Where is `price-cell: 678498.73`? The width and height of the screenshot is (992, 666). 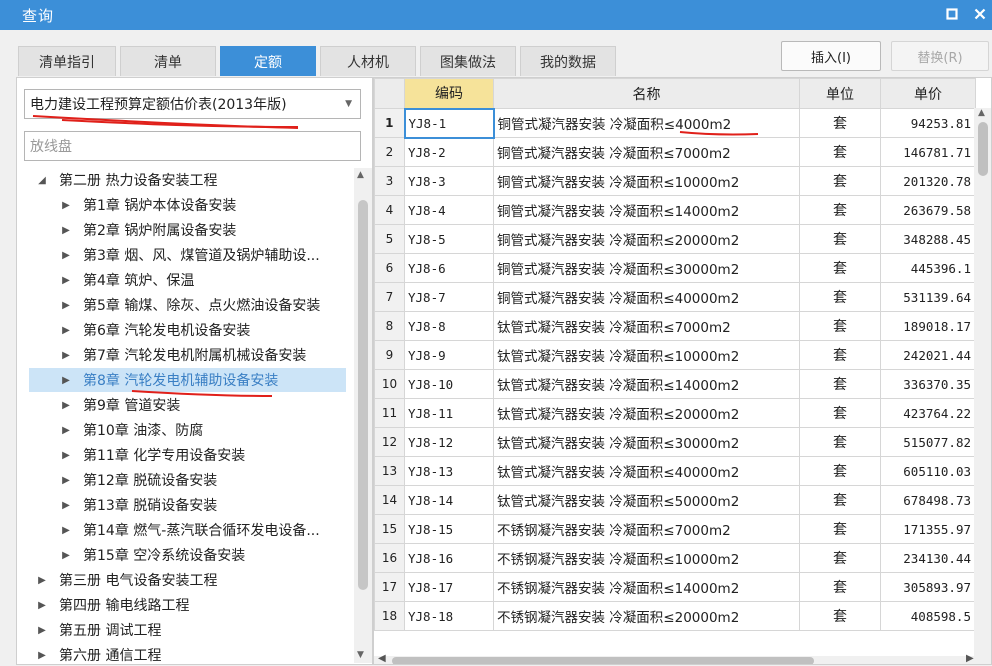 price-cell: 678498.73 is located at coordinates (928, 500).